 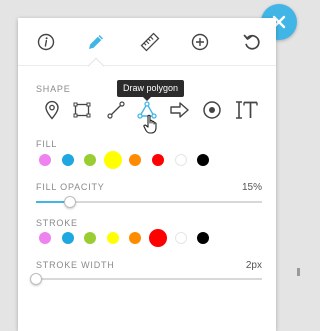 I want to click on fill-opacity-slider-thumb, so click(x=69, y=202).